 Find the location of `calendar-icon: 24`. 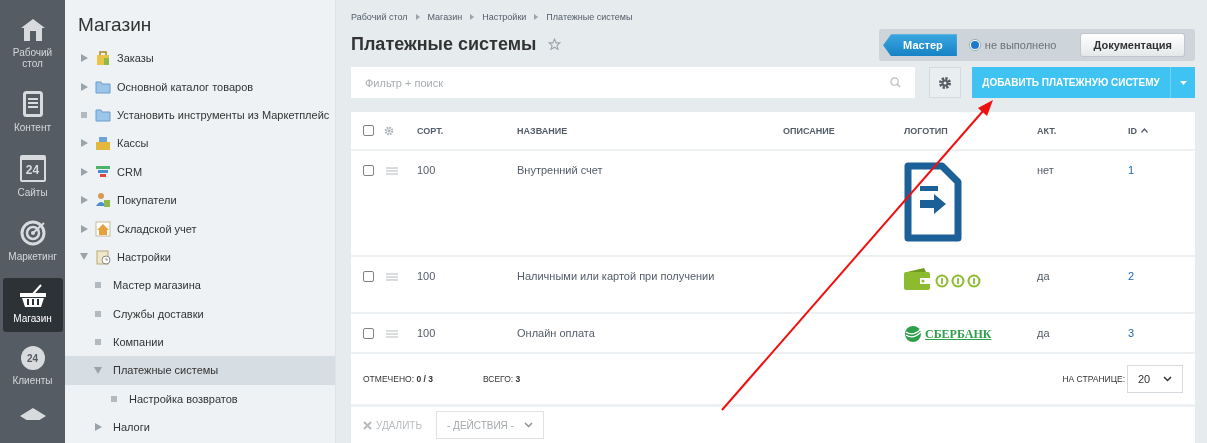

calendar-icon: 24 is located at coordinates (32, 168).